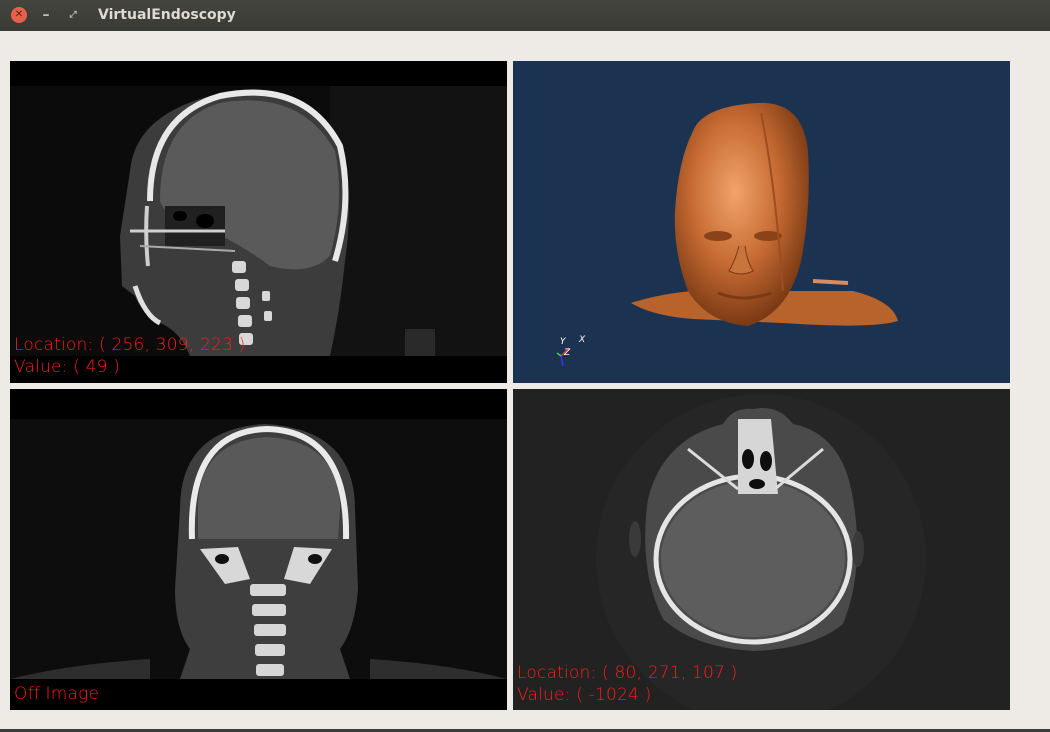  Describe the element at coordinates (167, 15) in the screenshot. I see `window-title: VirtualEndoscopy` at that location.